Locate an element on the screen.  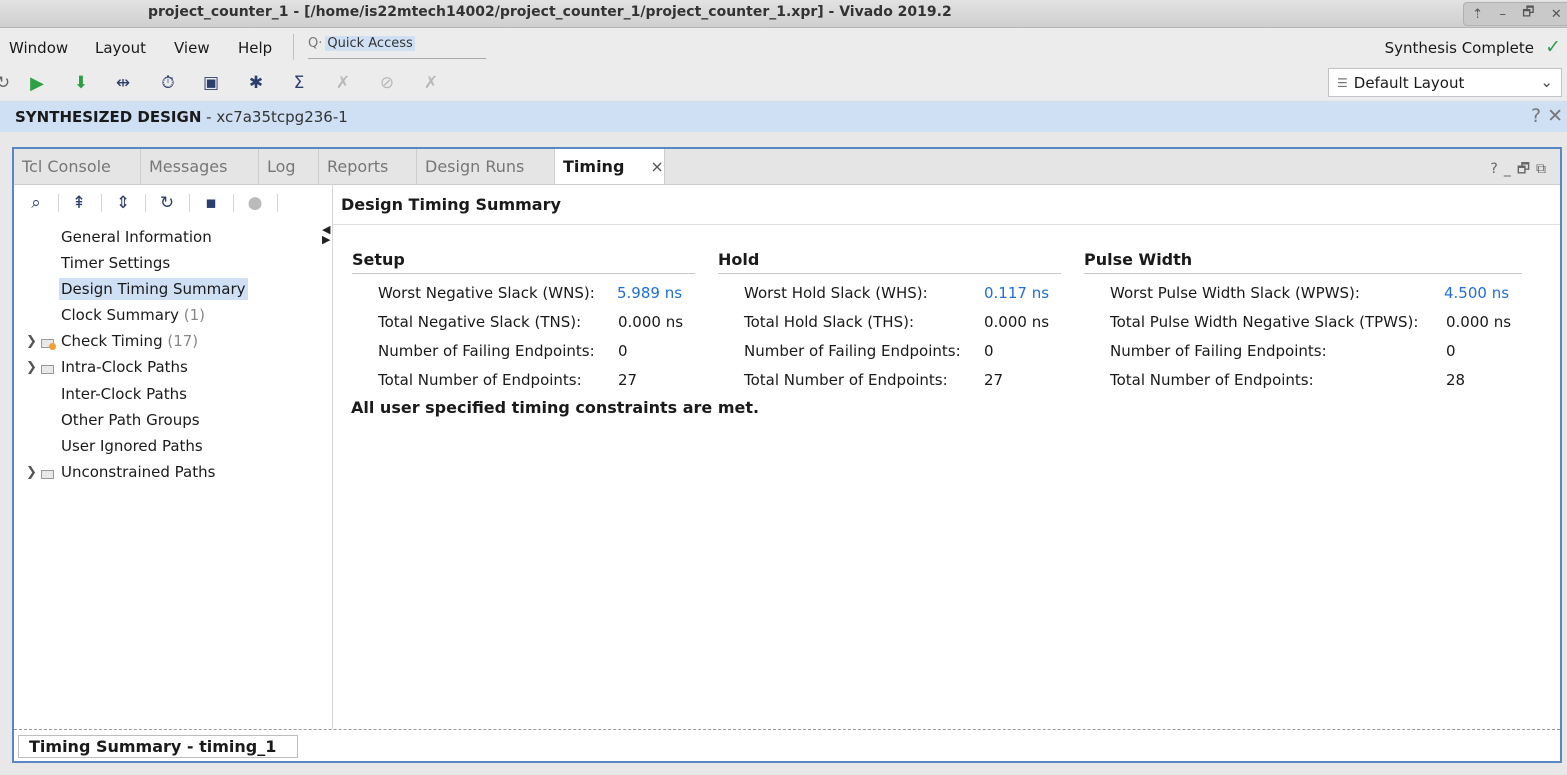
folder-warning-icon is located at coordinates (48, 344).